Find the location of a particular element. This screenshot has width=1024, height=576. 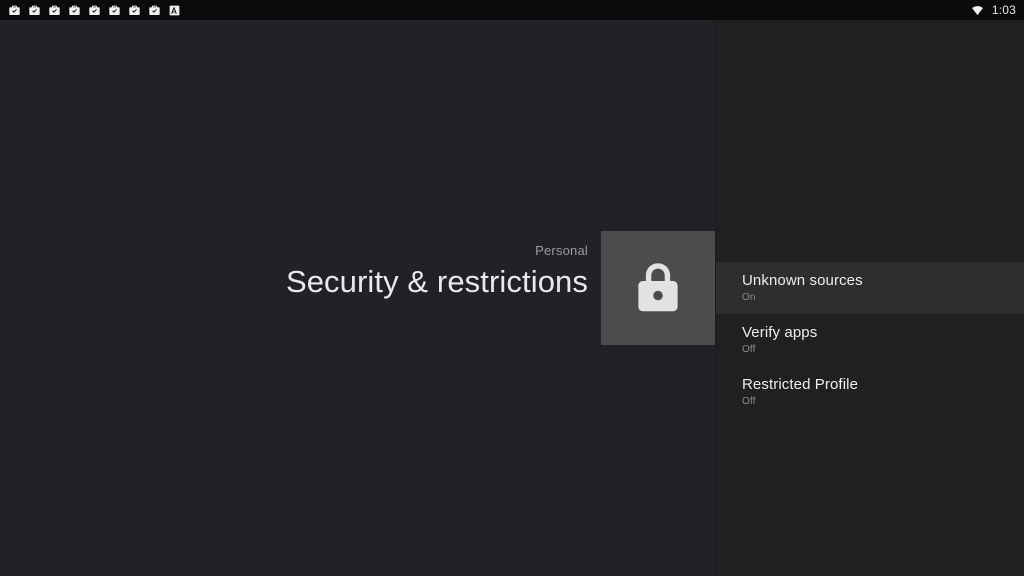

settings-hero-header: Personal Security & restrictions is located at coordinates (357, 288).